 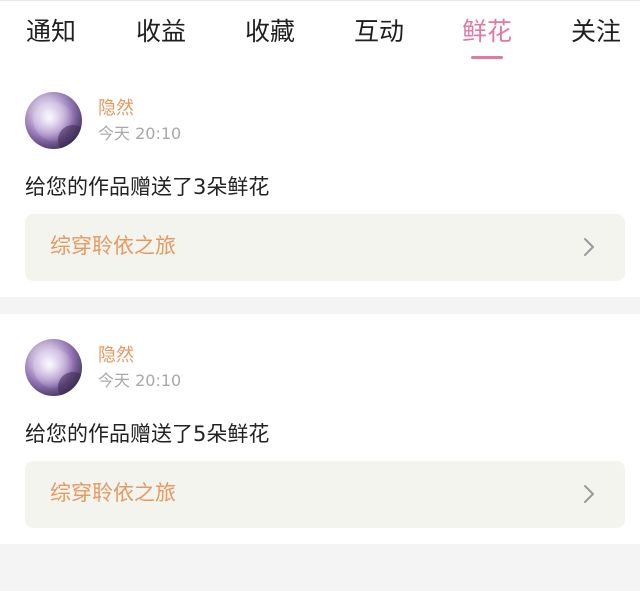 What do you see at coordinates (147, 434) in the screenshot?
I see `notification-message: 给您的作品赠送了5朵鲜花` at bounding box center [147, 434].